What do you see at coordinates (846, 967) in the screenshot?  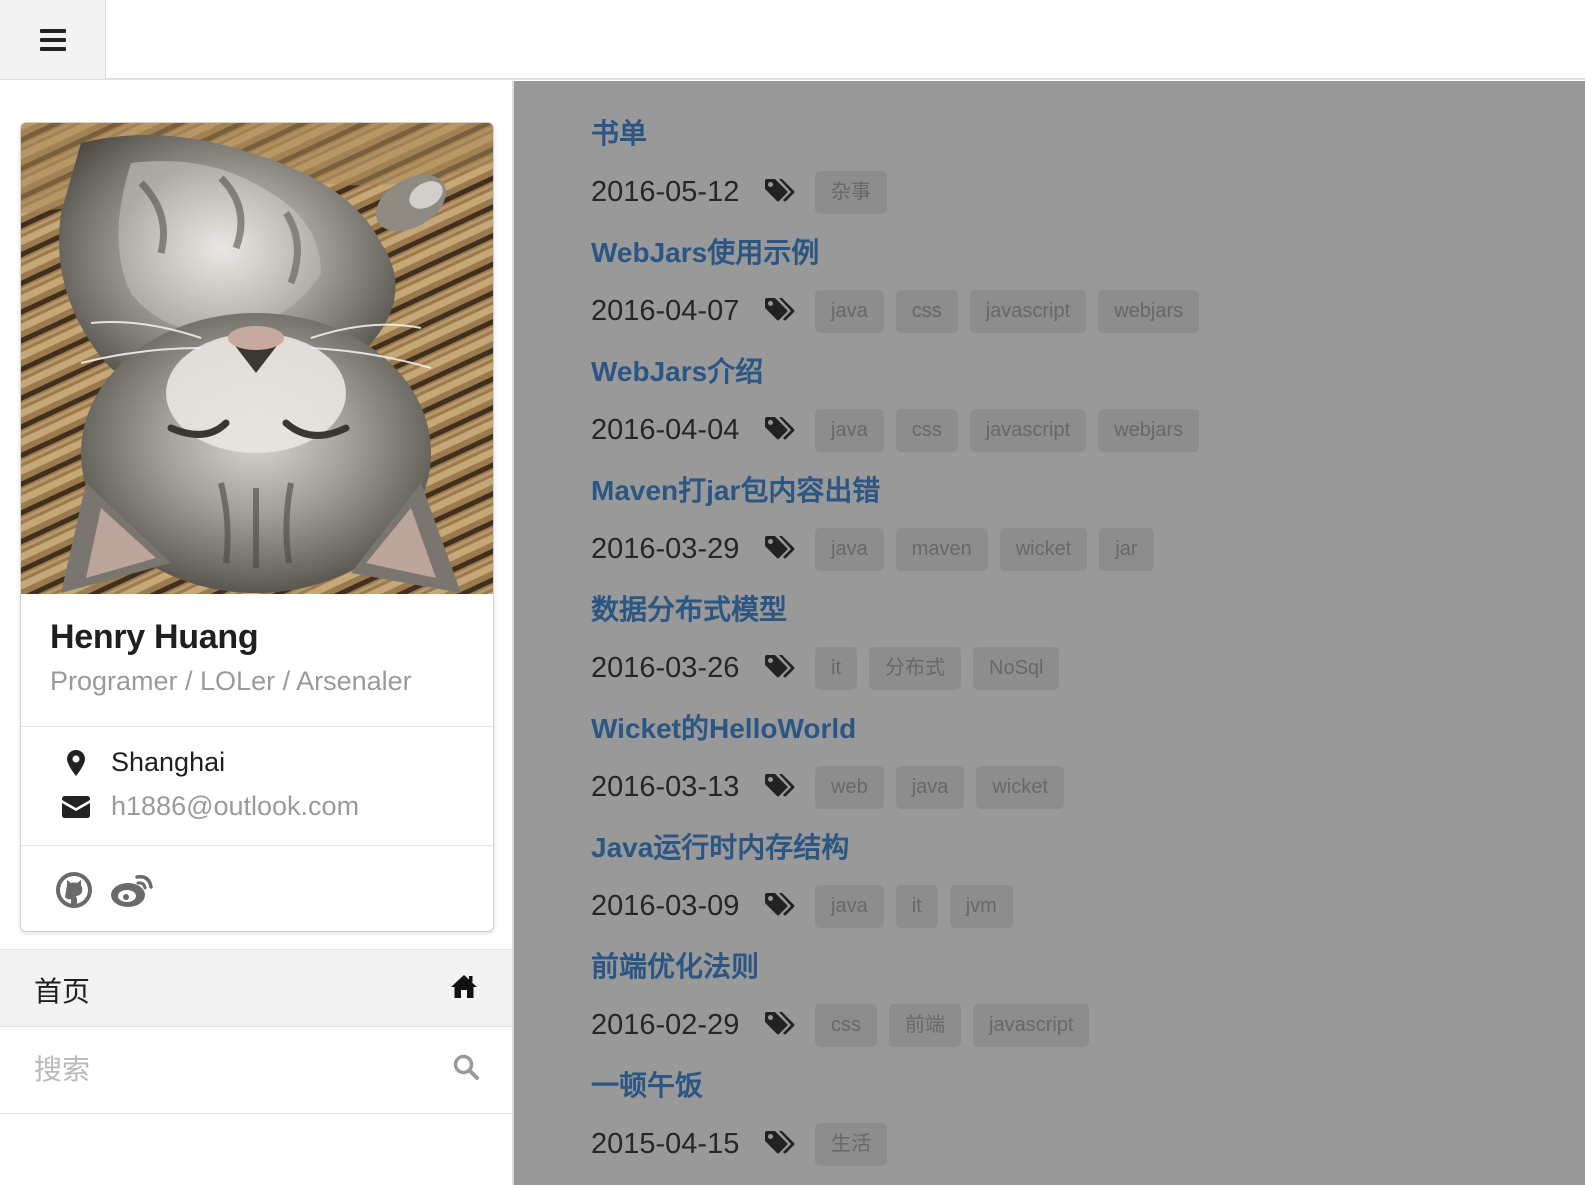 I see `post-title-link: 前端优化法则` at bounding box center [846, 967].